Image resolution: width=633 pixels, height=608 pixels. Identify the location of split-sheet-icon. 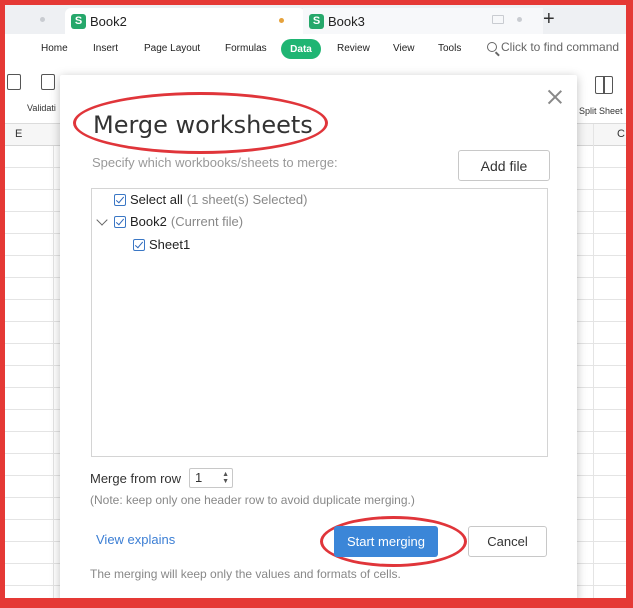
(604, 85).